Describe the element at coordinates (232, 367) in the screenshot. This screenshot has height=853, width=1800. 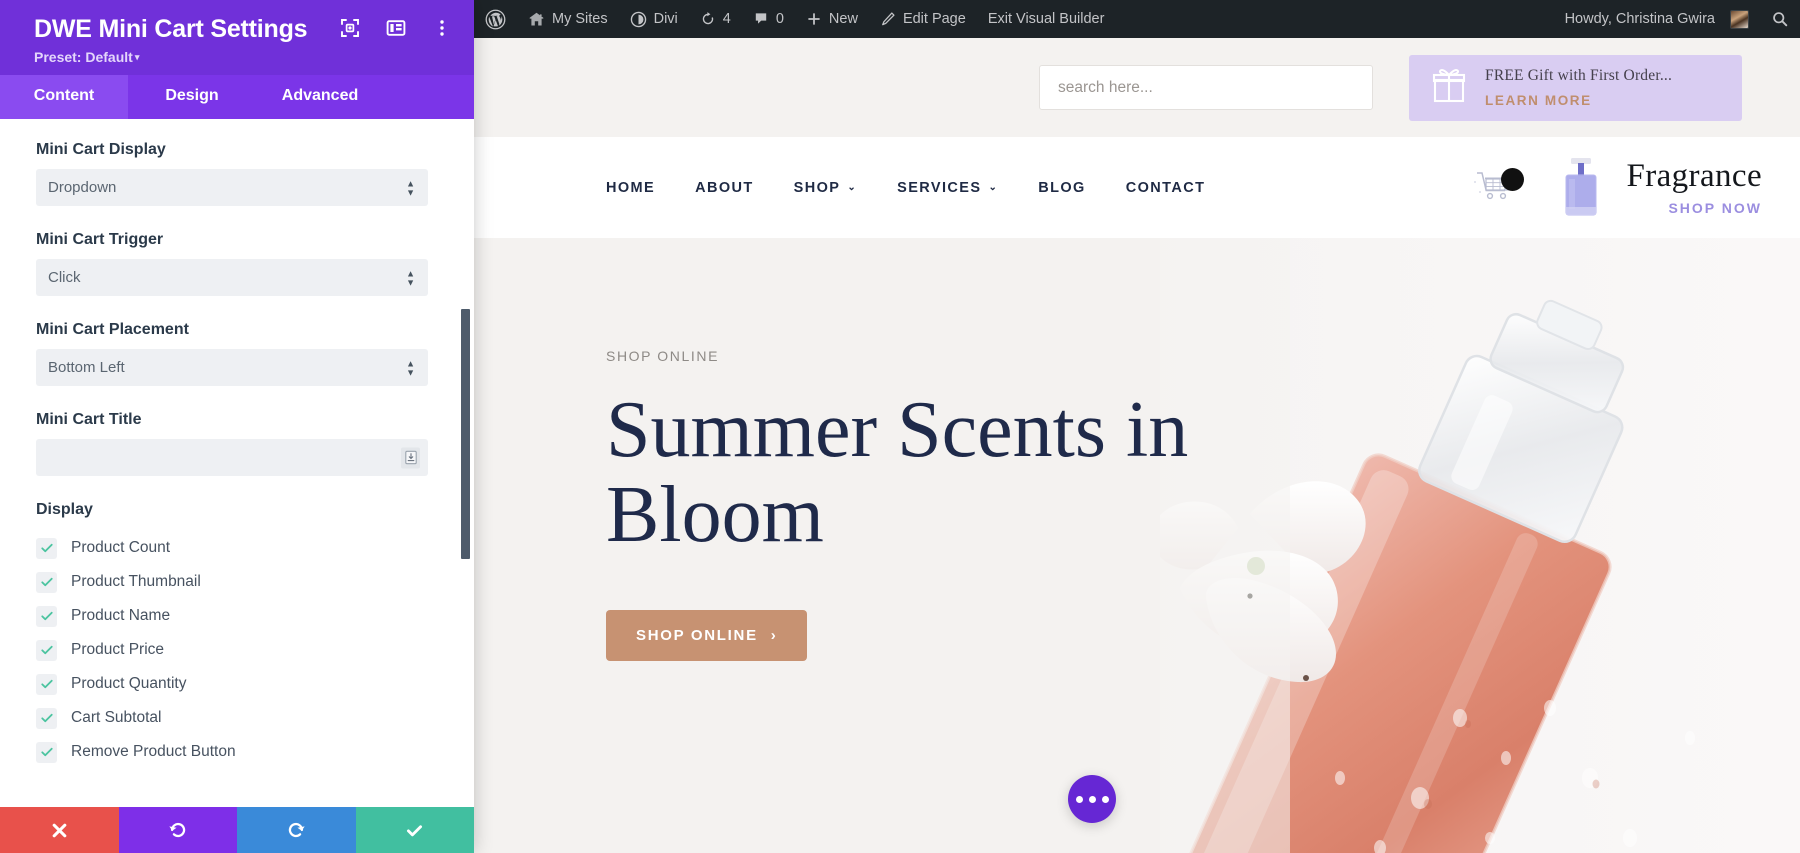
I see `mini-cart-placement-select: Bottom Left ▲ ▼` at that location.